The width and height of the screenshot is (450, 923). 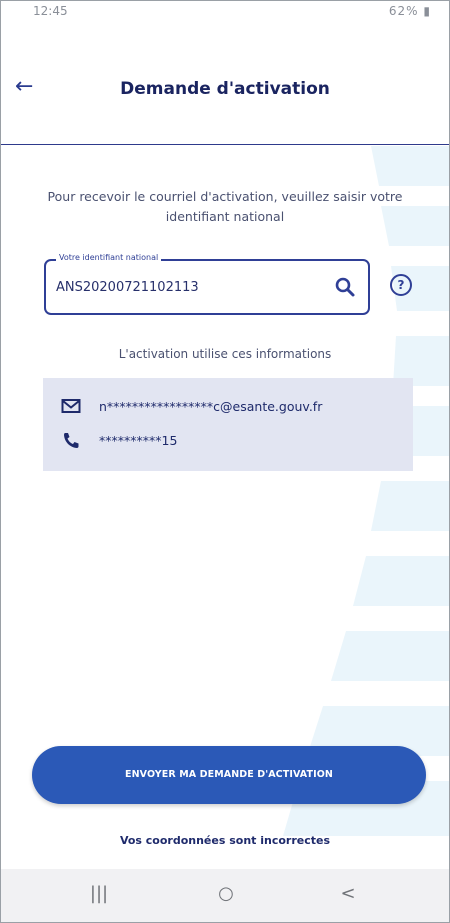 I want to click on identifier-field-label: Votre identifiant national, so click(x=109, y=257).